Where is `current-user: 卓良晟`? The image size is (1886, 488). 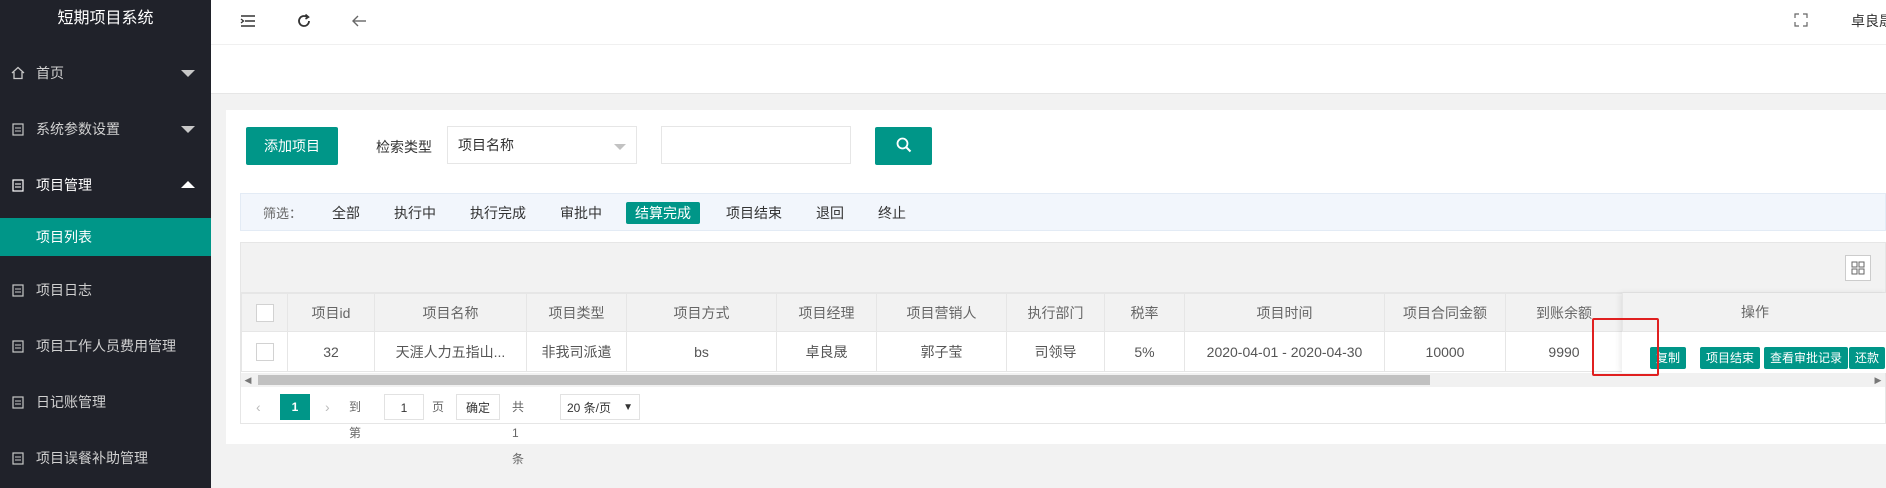
current-user: 卓良晟 is located at coordinates (1868, 21).